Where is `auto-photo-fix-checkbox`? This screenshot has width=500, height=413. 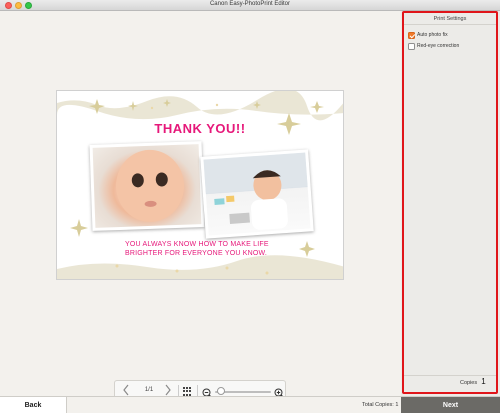 auto-photo-fix-checkbox is located at coordinates (411, 35).